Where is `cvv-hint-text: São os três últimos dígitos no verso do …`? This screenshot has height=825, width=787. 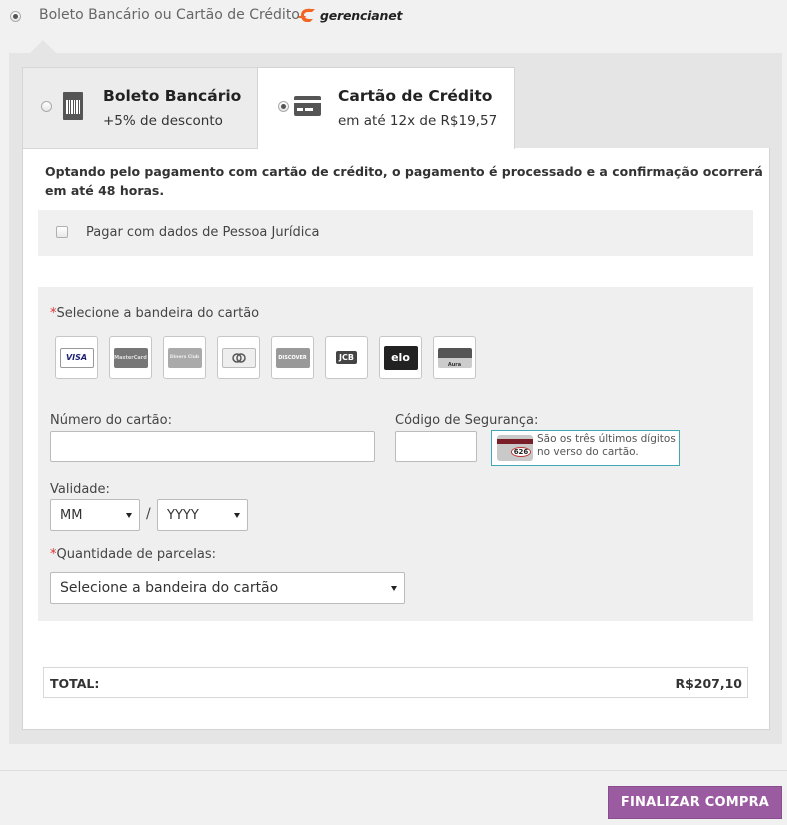 cvv-hint-text: São os três últimos dígitos no verso do … is located at coordinates (606, 445).